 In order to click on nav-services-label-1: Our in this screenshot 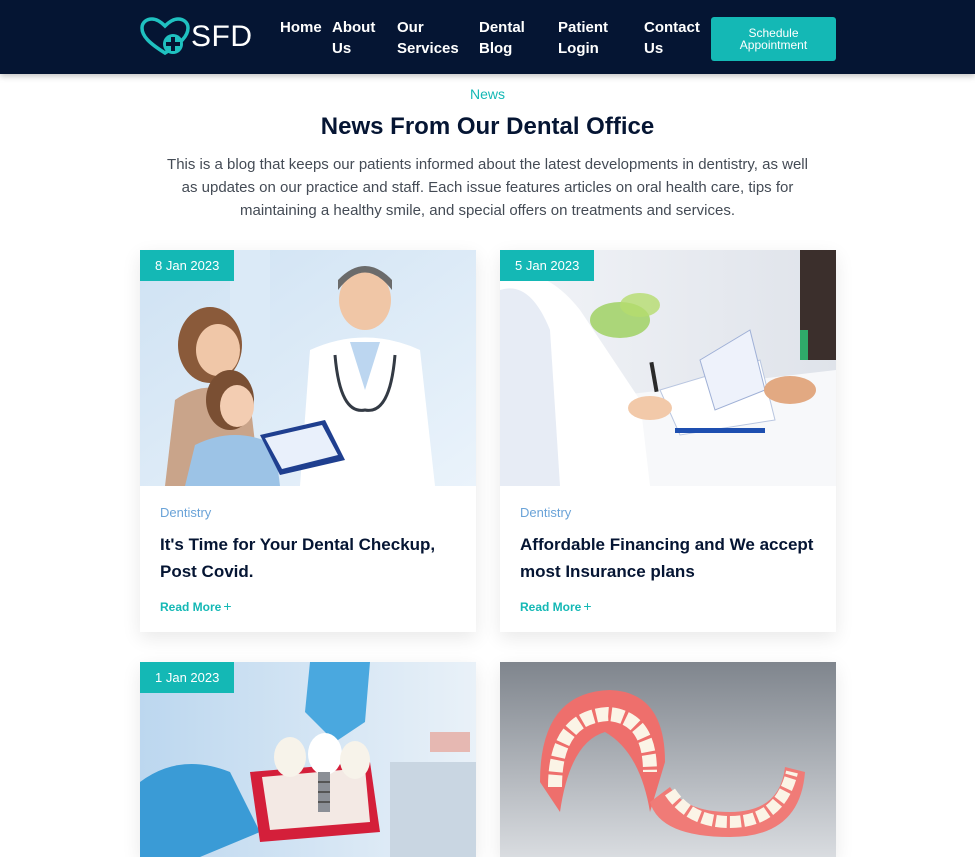, I will do `click(410, 27)`.